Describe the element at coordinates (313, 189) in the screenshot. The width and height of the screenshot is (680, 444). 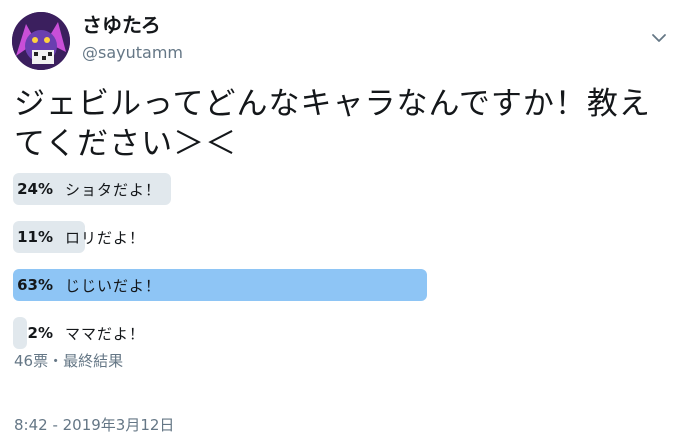
I see `poll-option: 24% ショタだよ！` at that location.